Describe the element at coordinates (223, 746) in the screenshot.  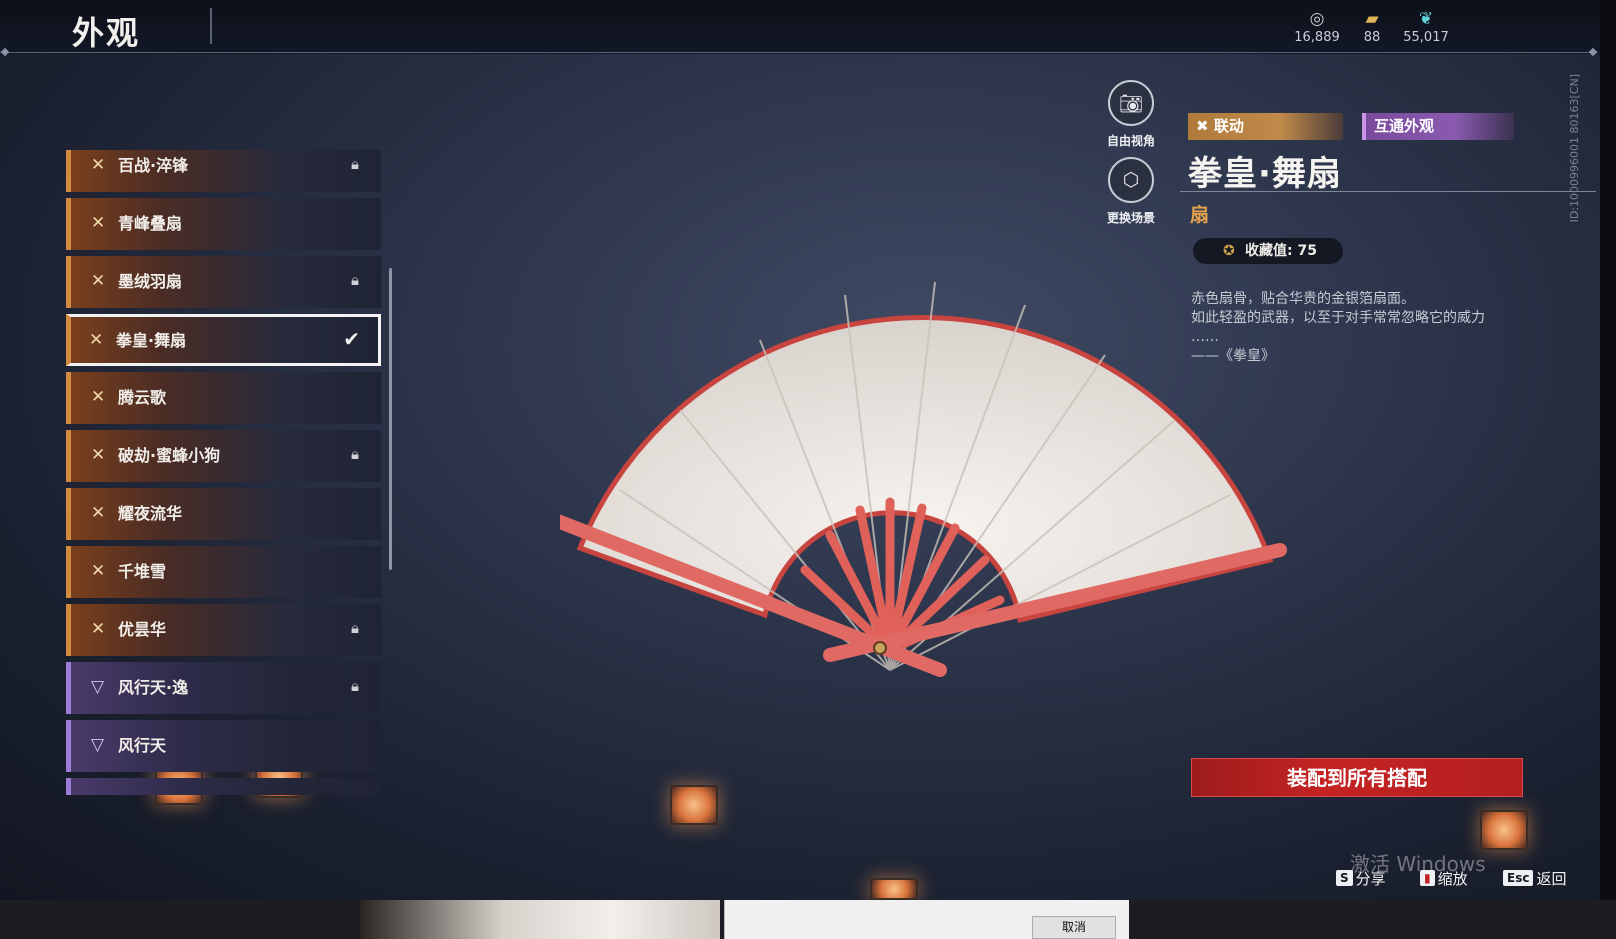
I see `list-item: ▽ 风行天` at that location.